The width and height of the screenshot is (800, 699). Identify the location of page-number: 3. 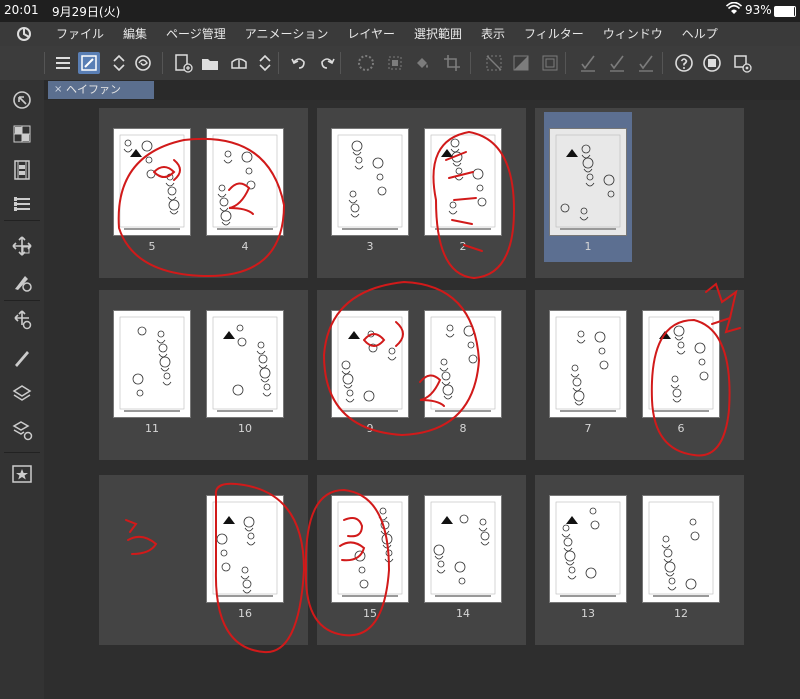
(370, 246).